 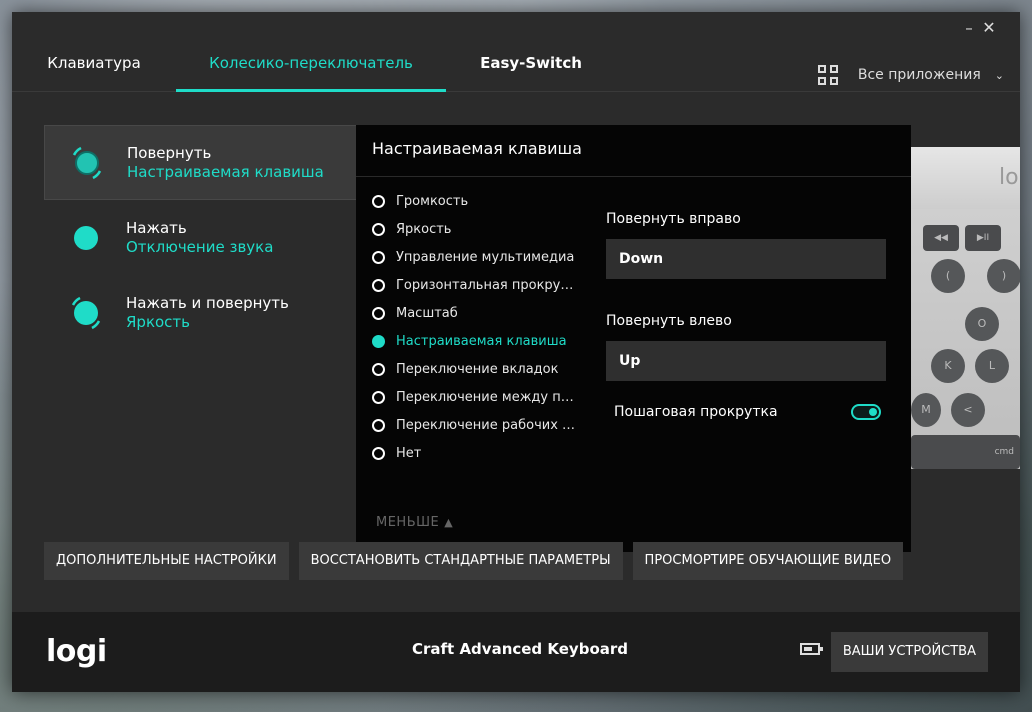 I want to click on action-title: Повернуть, so click(x=169, y=152).